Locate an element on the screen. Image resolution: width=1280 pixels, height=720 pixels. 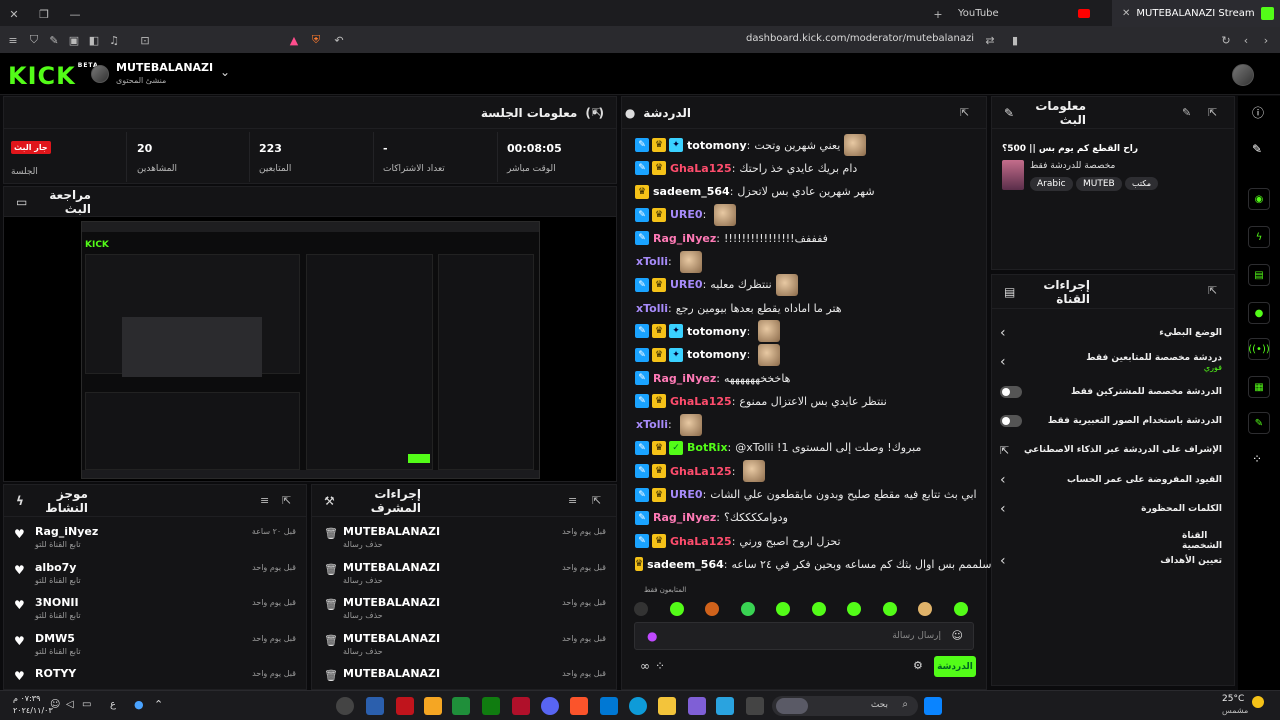
chat-username: URE0 is located at coordinates (686, 494).